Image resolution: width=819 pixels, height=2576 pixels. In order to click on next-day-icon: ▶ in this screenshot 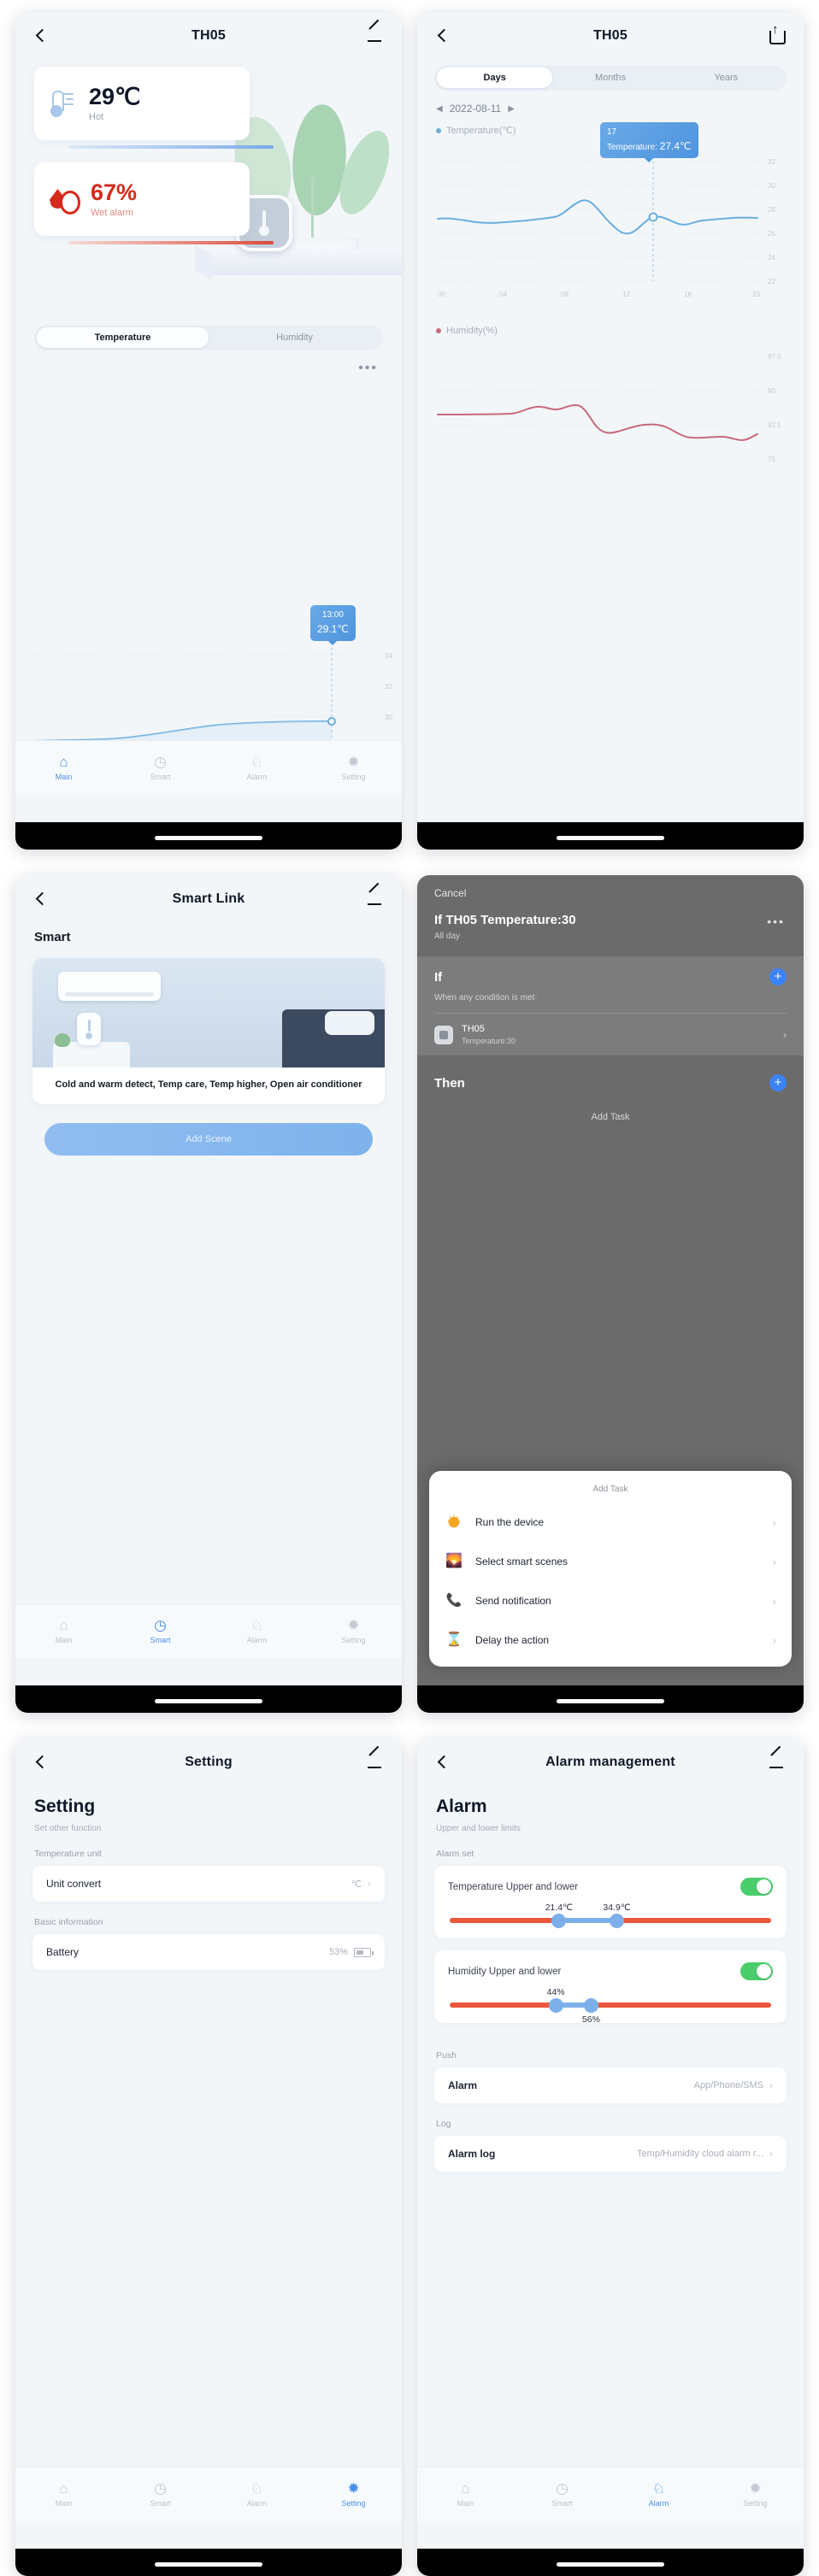, I will do `click(512, 109)`.